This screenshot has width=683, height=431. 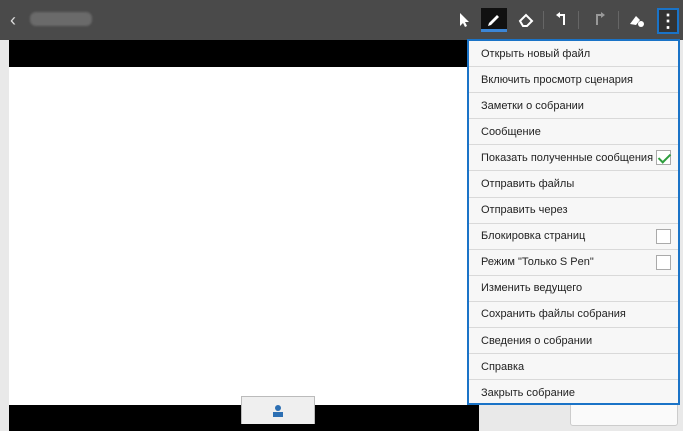 What do you see at coordinates (573, 106) in the screenshot?
I see `menu-item-meeting-notes: Заметки о собрании` at bounding box center [573, 106].